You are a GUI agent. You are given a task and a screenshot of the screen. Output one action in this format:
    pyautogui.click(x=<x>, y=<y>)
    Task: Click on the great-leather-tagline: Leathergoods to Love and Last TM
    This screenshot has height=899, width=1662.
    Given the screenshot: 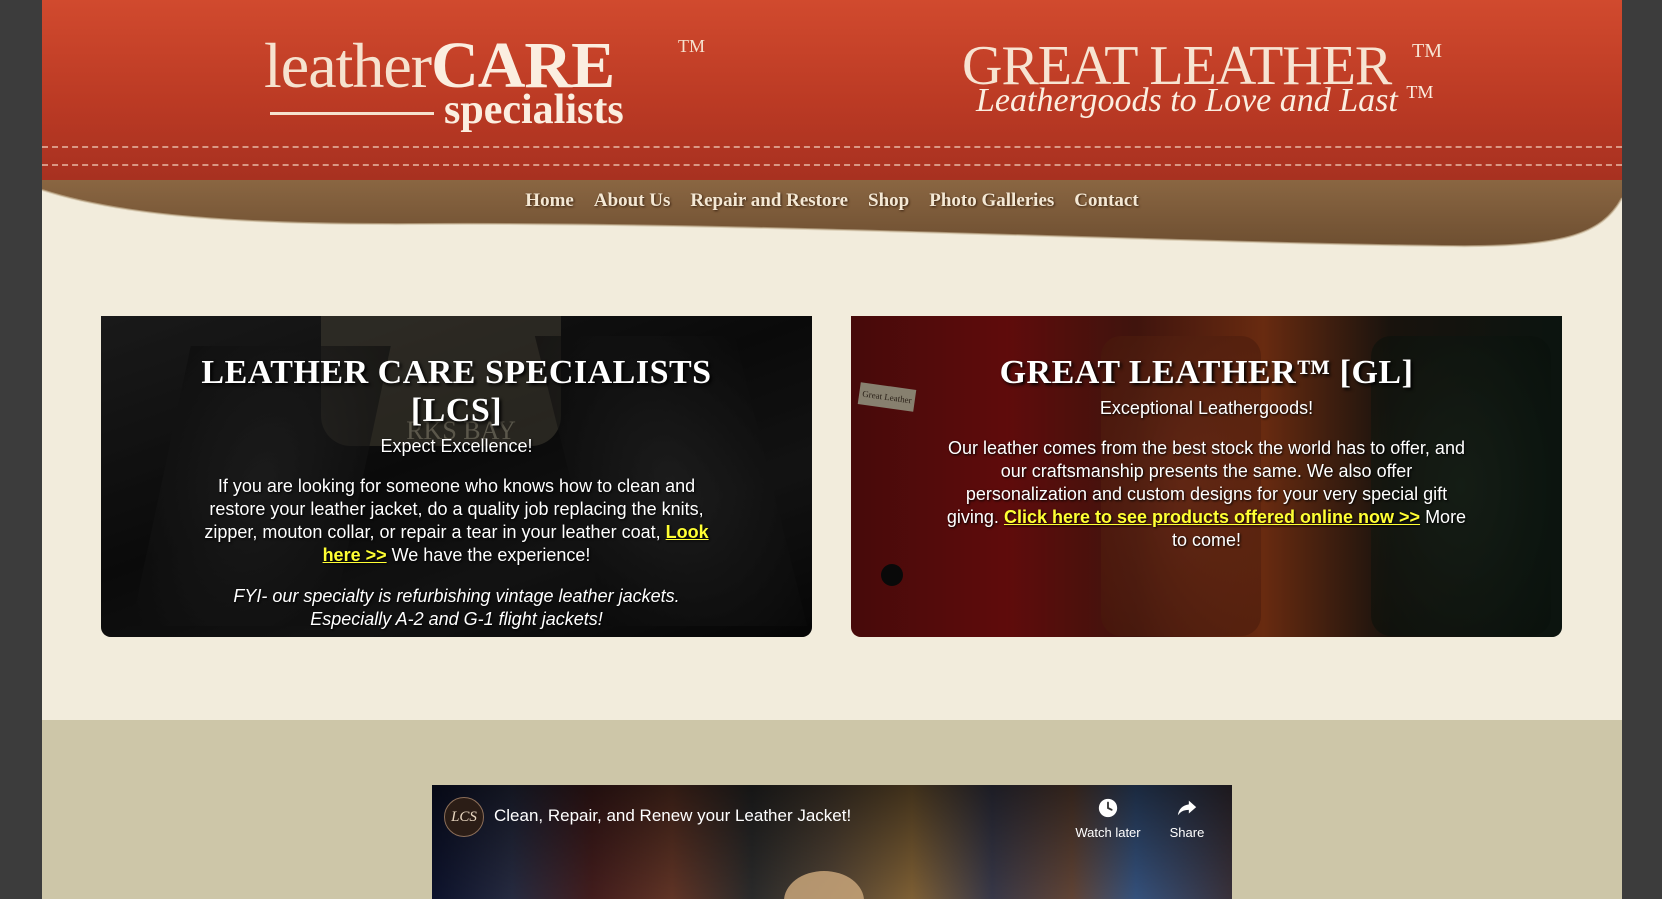 What is the action you would take?
    pyautogui.click(x=1204, y=101)
    